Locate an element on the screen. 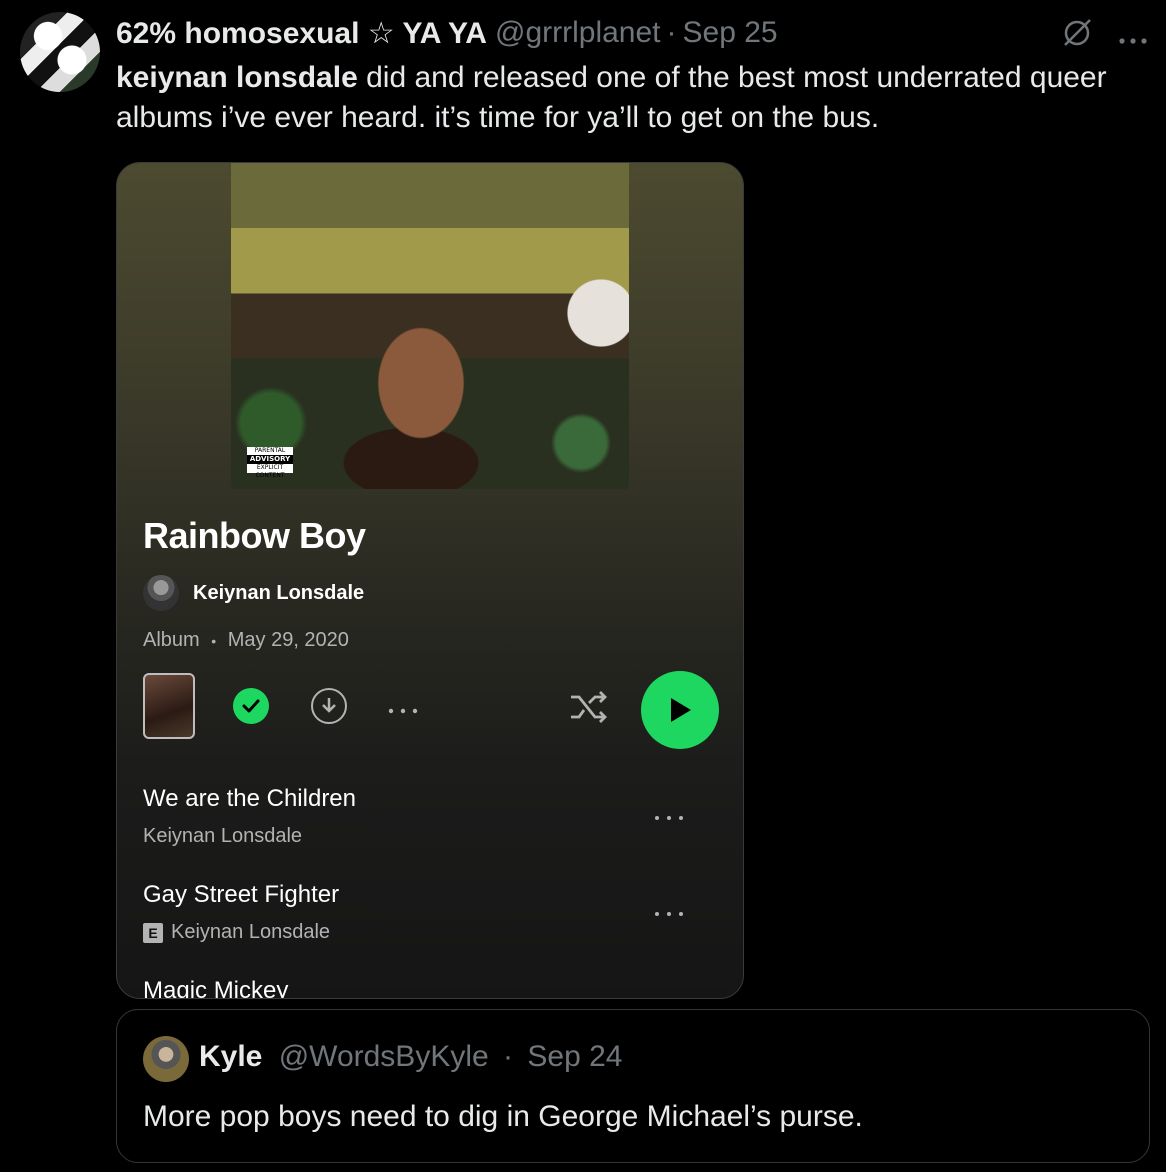 The height and width of the screenshot is (1172, 1166). play-icon is located at coordinates (681, 710).